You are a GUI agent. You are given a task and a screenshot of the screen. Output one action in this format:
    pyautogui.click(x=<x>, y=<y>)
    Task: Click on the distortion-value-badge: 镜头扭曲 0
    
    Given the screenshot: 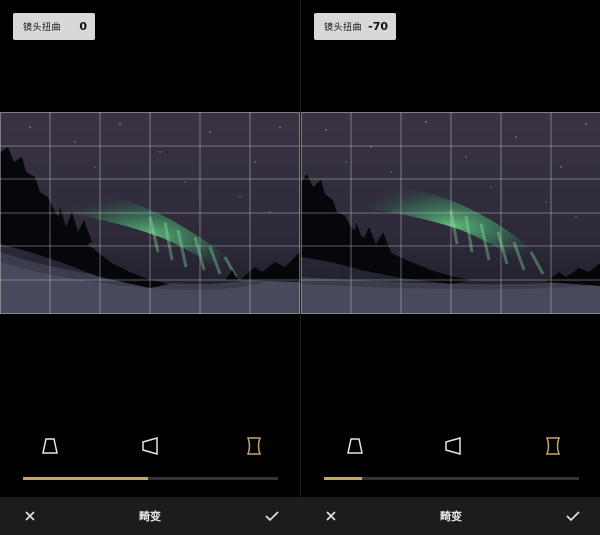 What is the action you would take?
    pyautogui.click(x=54, y=26)
    